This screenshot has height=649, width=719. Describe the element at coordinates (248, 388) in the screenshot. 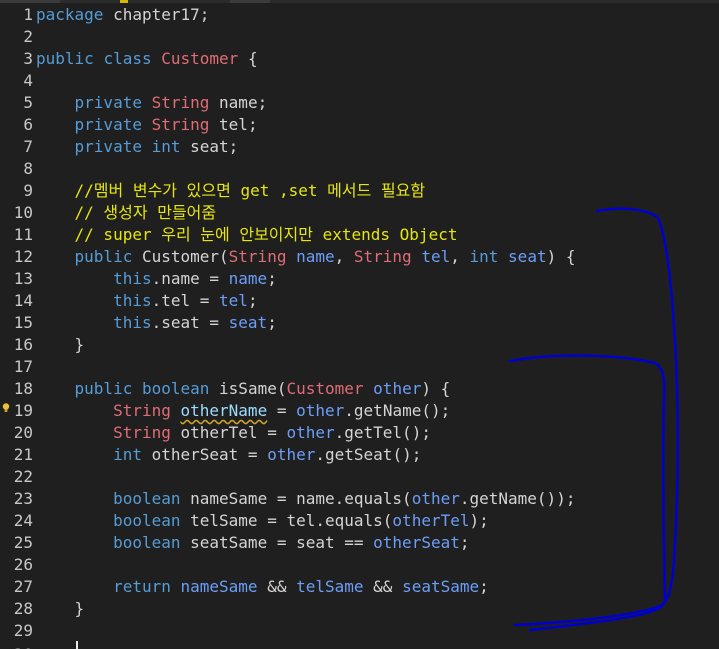

I see `code-token: isSame(` at that location.